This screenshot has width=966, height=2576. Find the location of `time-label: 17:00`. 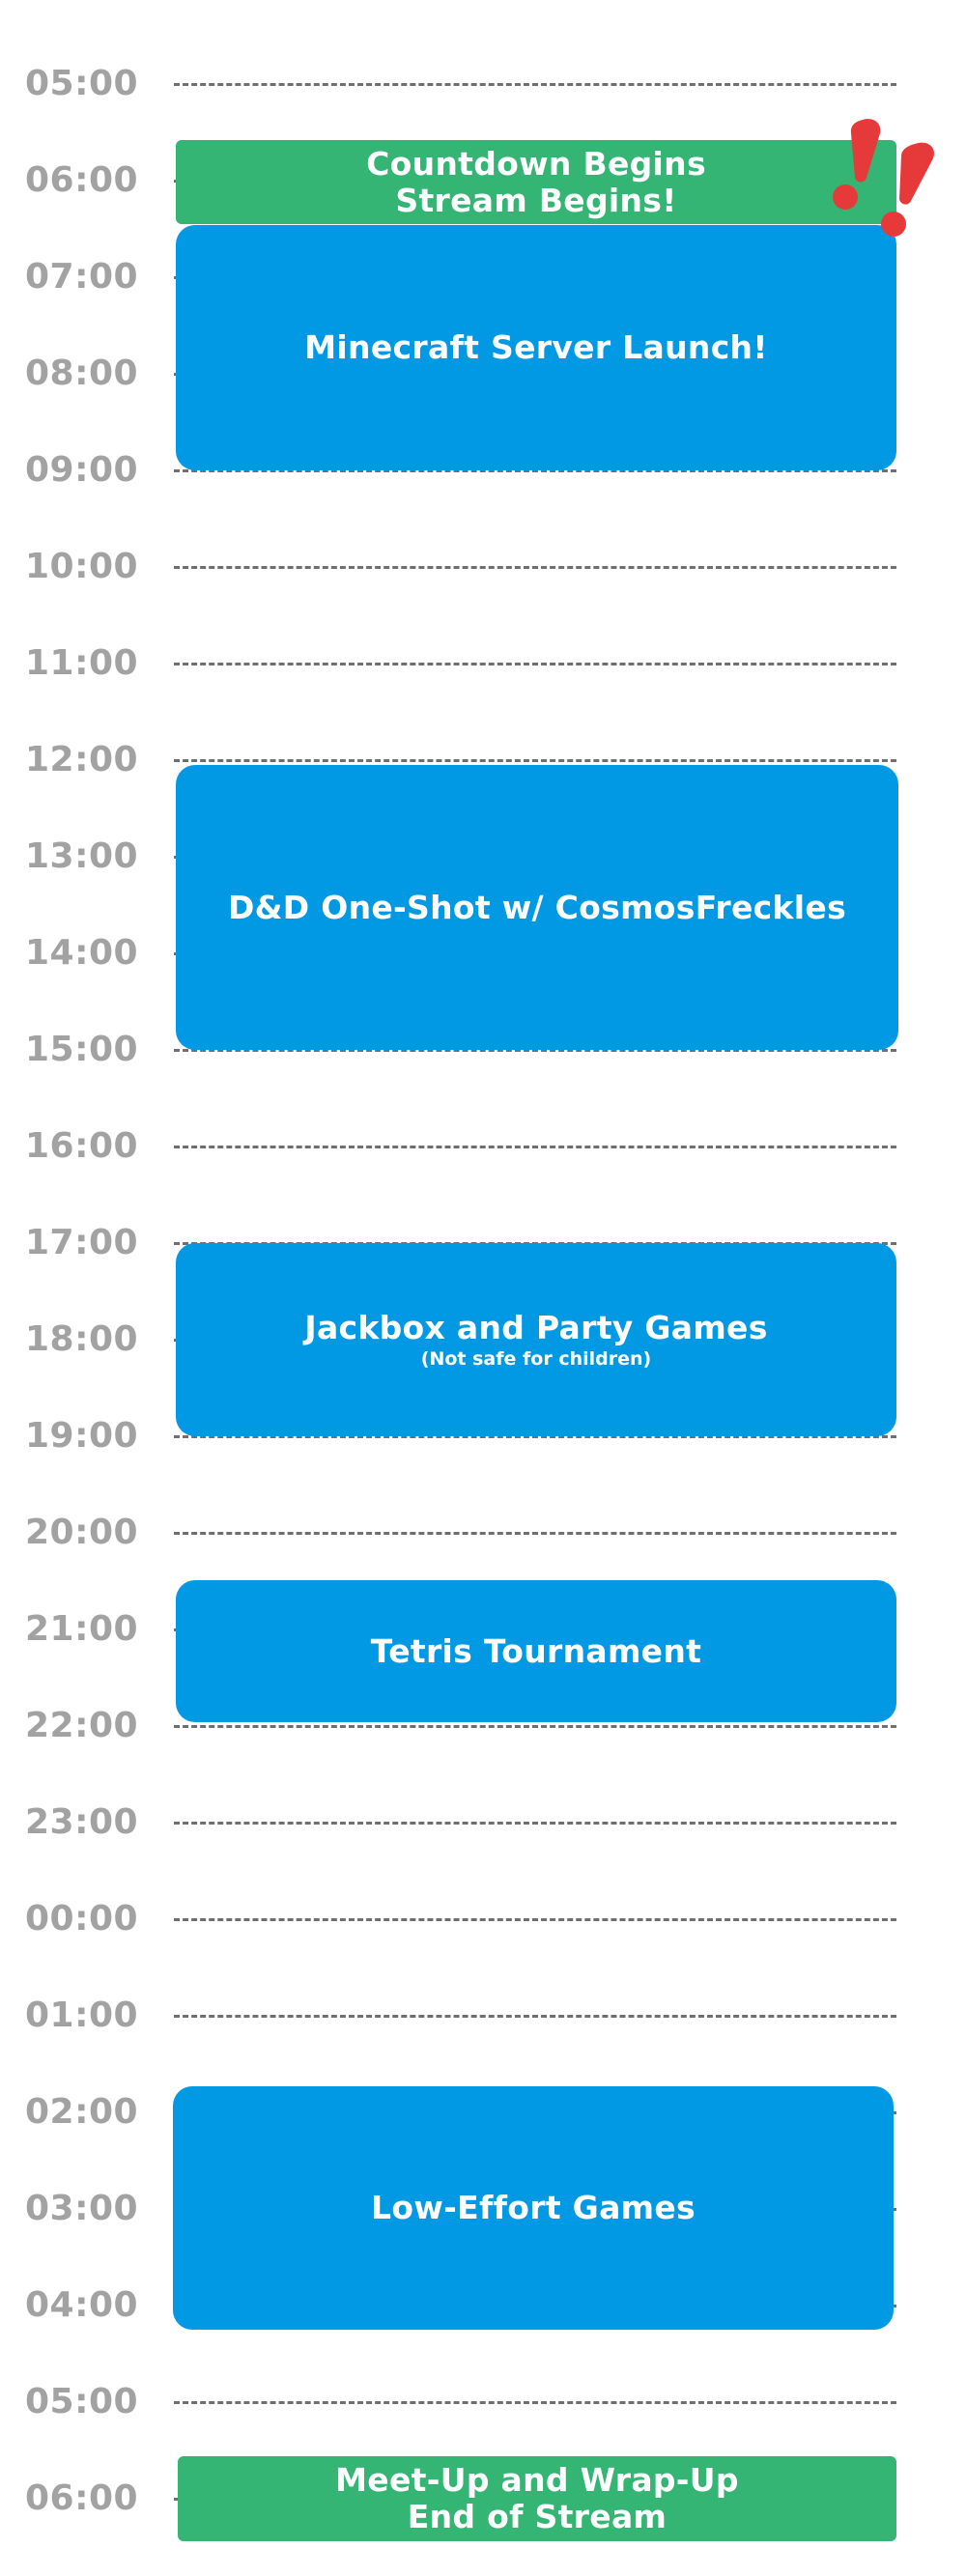

time-label: 17:00 is located at coordinates (82, 1242).